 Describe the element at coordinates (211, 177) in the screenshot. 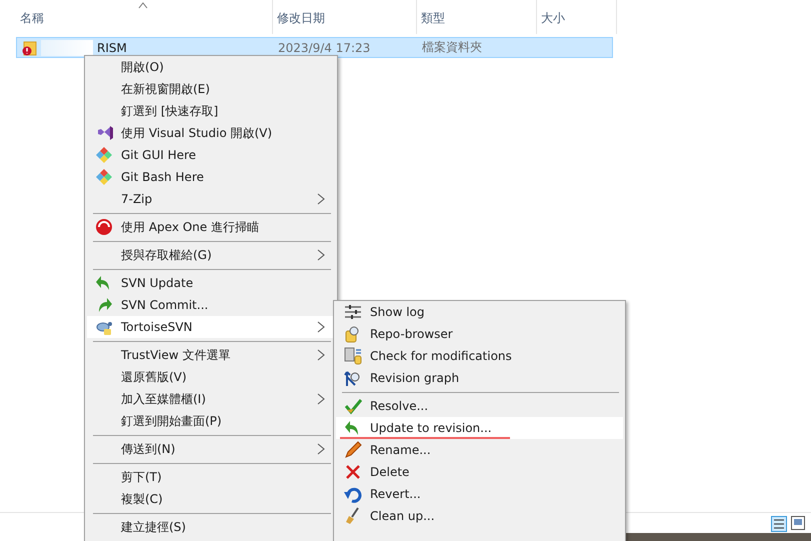

I see `menu-item: Git Bash Here` at that location.